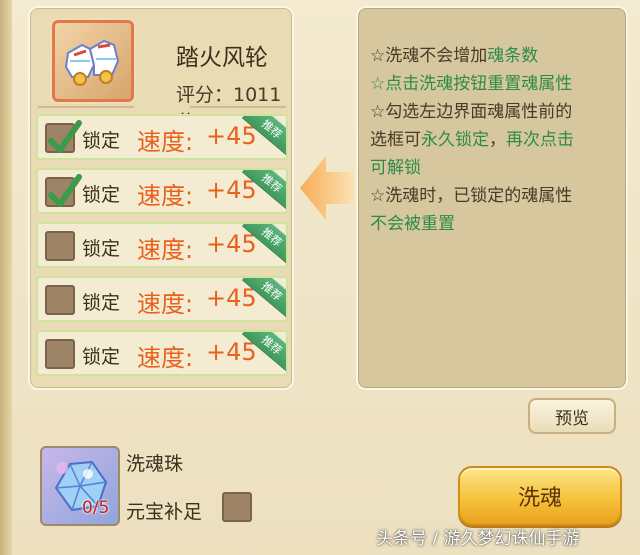 This screenshot has width=640, height=555. What do you see at coordinates (472, 140) in the screenshot?
I see `info-line: 选框可永久锁定，再次点击` at bounding box center [472, 140].